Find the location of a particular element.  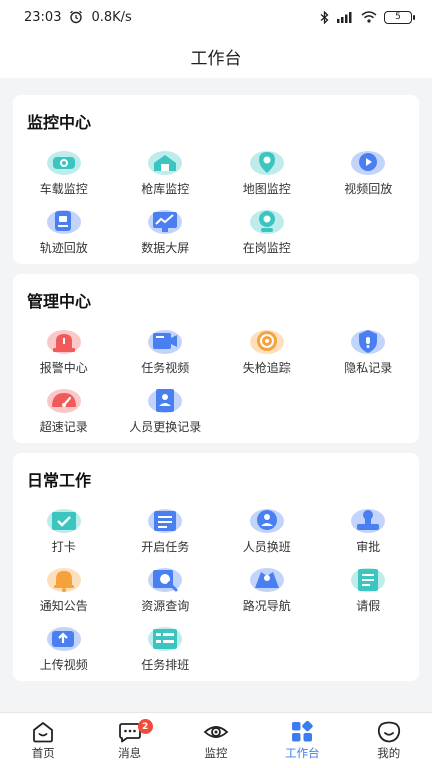

bell-icon is located at coordinates (64, 579).